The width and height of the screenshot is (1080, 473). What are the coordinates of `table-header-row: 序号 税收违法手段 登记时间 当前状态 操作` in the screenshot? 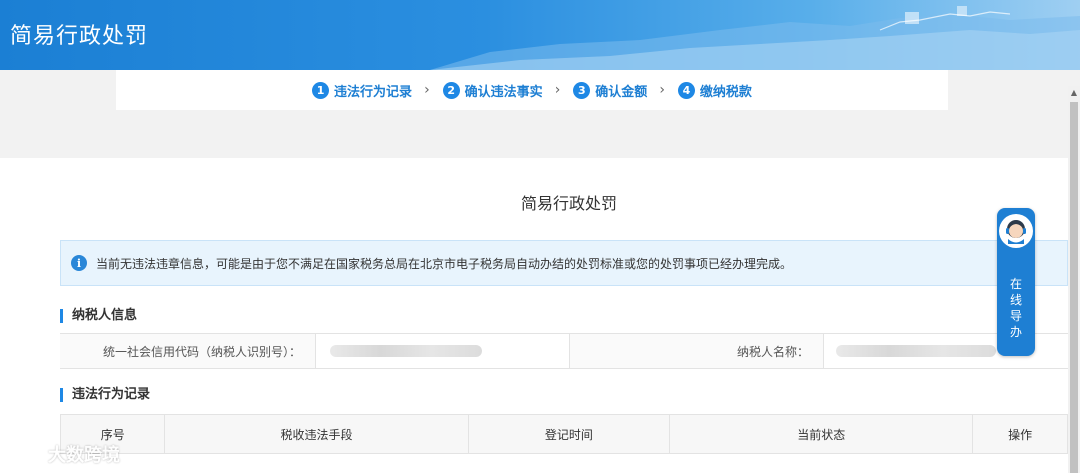 It's located at (563, 434).